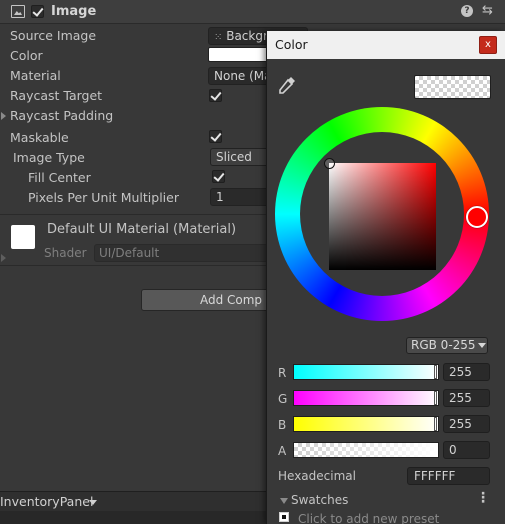 The width and height of the screenshot is (505, 524). What do you see at coordinates (46, 501) in the screenshot?
I see `inventory-panel-label: InventoryPanel` at bounding box center [46, 501].